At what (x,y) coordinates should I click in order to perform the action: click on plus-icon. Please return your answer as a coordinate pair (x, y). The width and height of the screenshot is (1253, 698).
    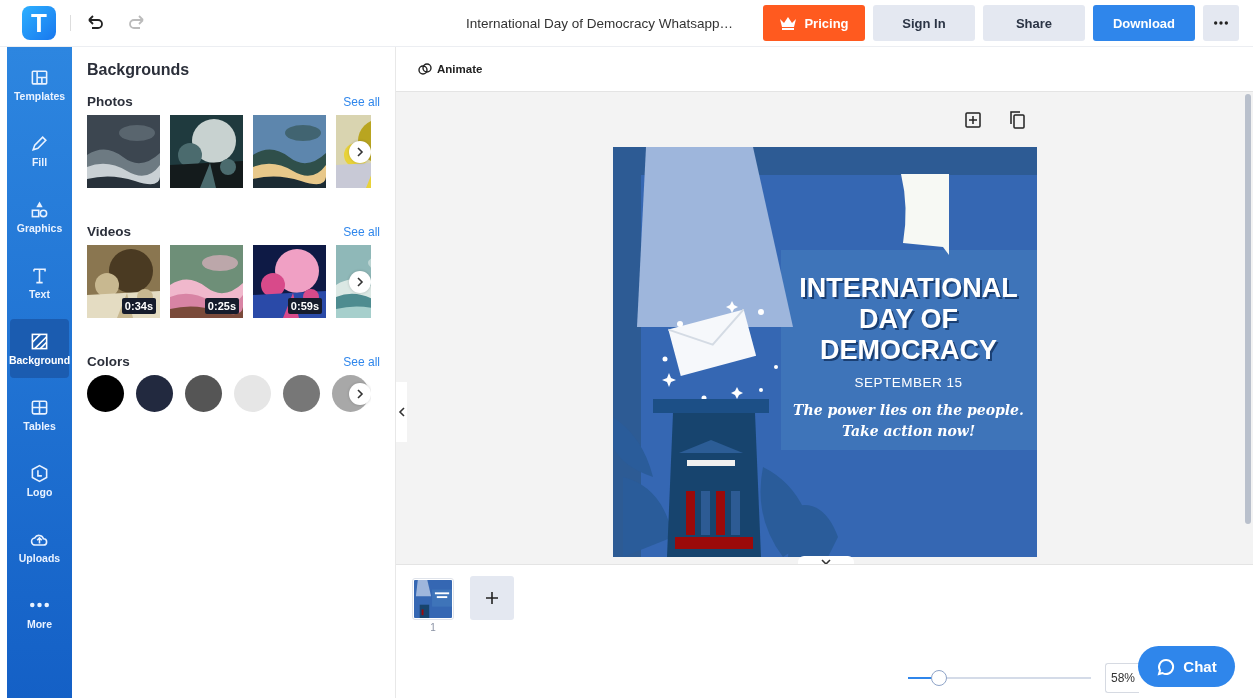
    Looking at the image, I should click on (492, 598).